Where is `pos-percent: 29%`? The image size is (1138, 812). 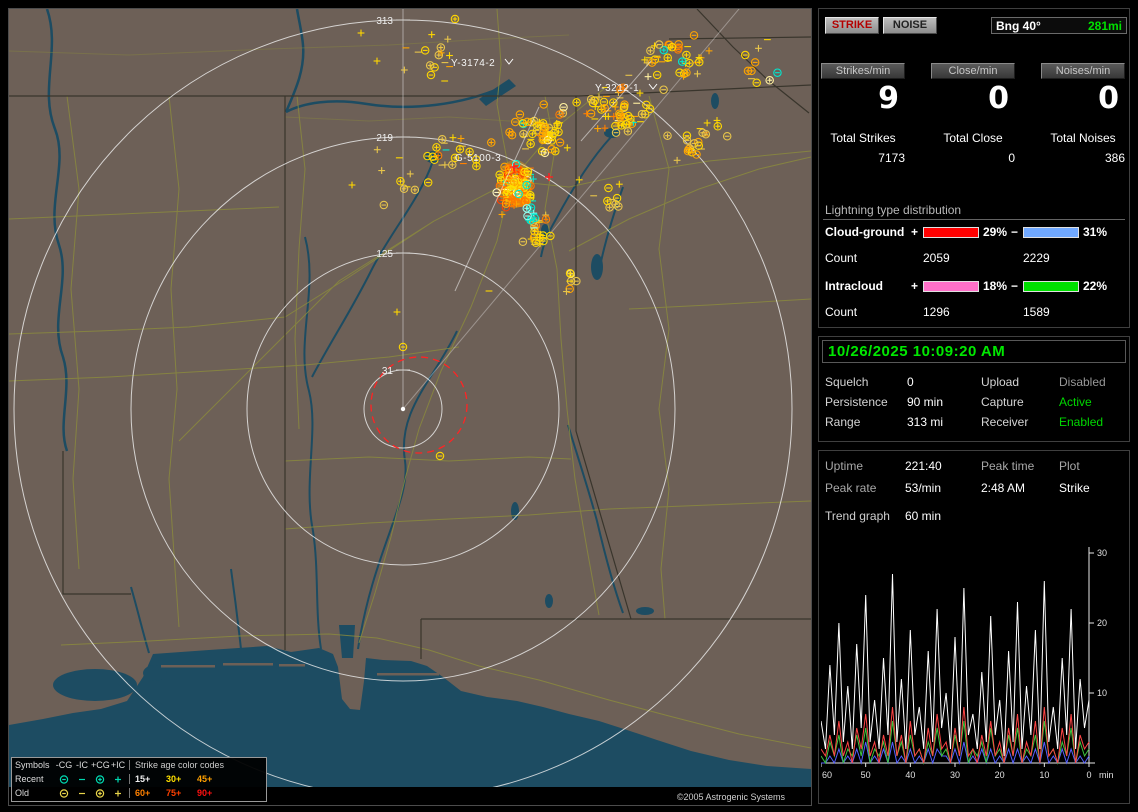 pos-percent: 29% is located at coordinates (995, 232).